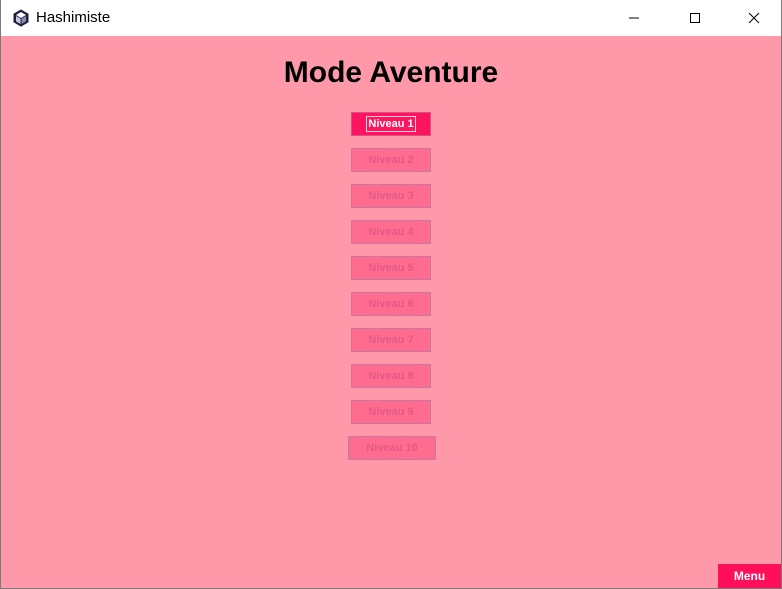 This screenshot has height=589, width=782. I want to click on level-9-button: Niveau 9, so click(391, 412).